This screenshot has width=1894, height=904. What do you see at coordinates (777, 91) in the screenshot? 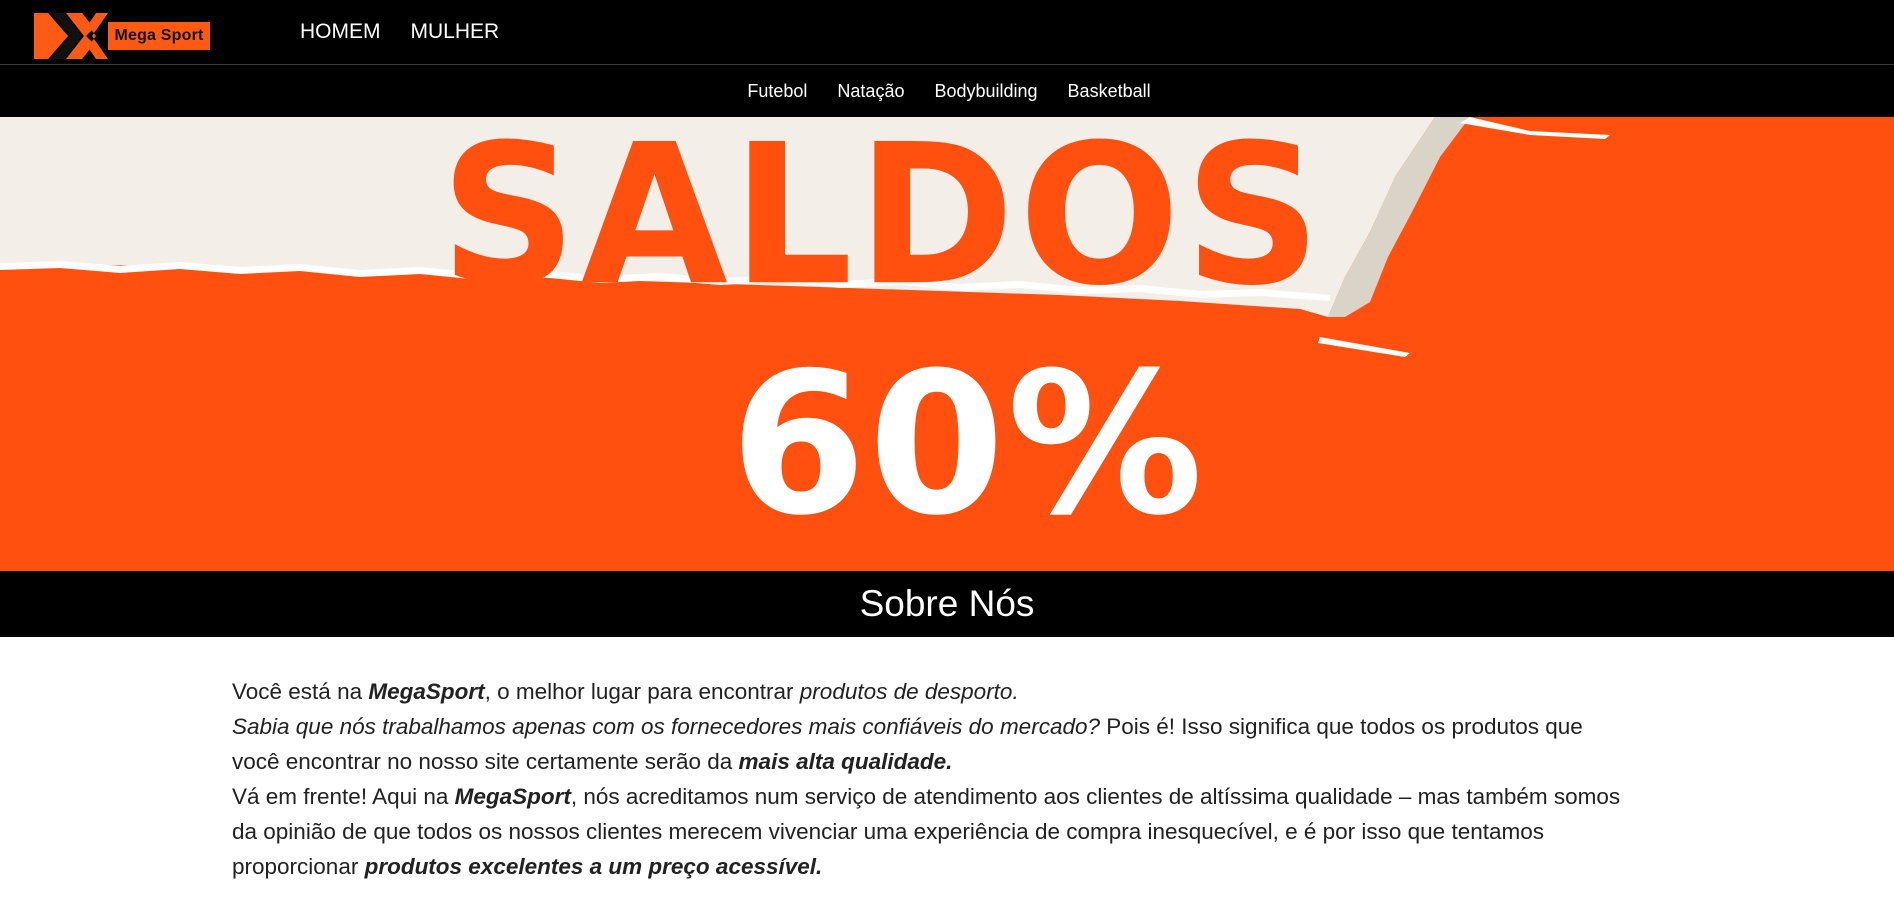
I see `subnav-item-futebol: Futebol` at bounding box center [777, 91].